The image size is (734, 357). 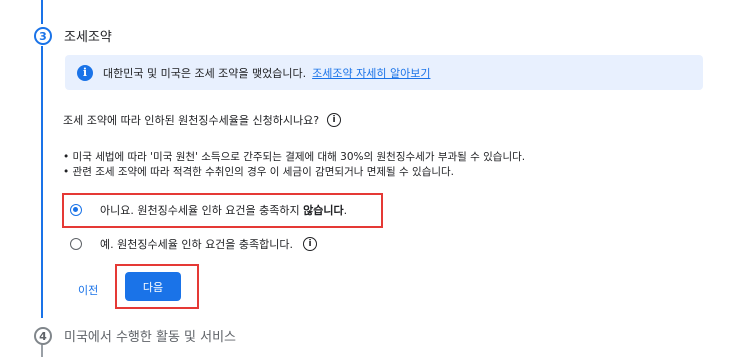 I want to click on option-yes: 예. 원천징수세율 인하 요건을 충족합니다. i, so click(x=194, y=244).